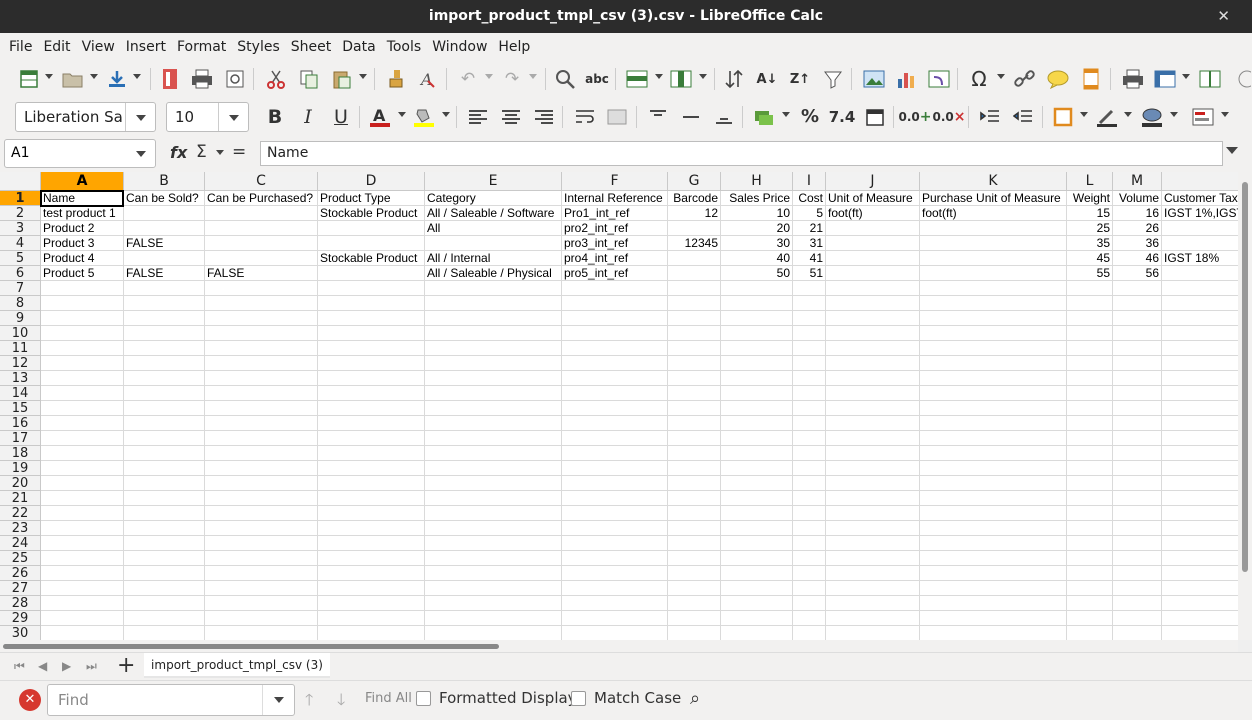  I want to click on cell: FALSE, so click(164, 243).